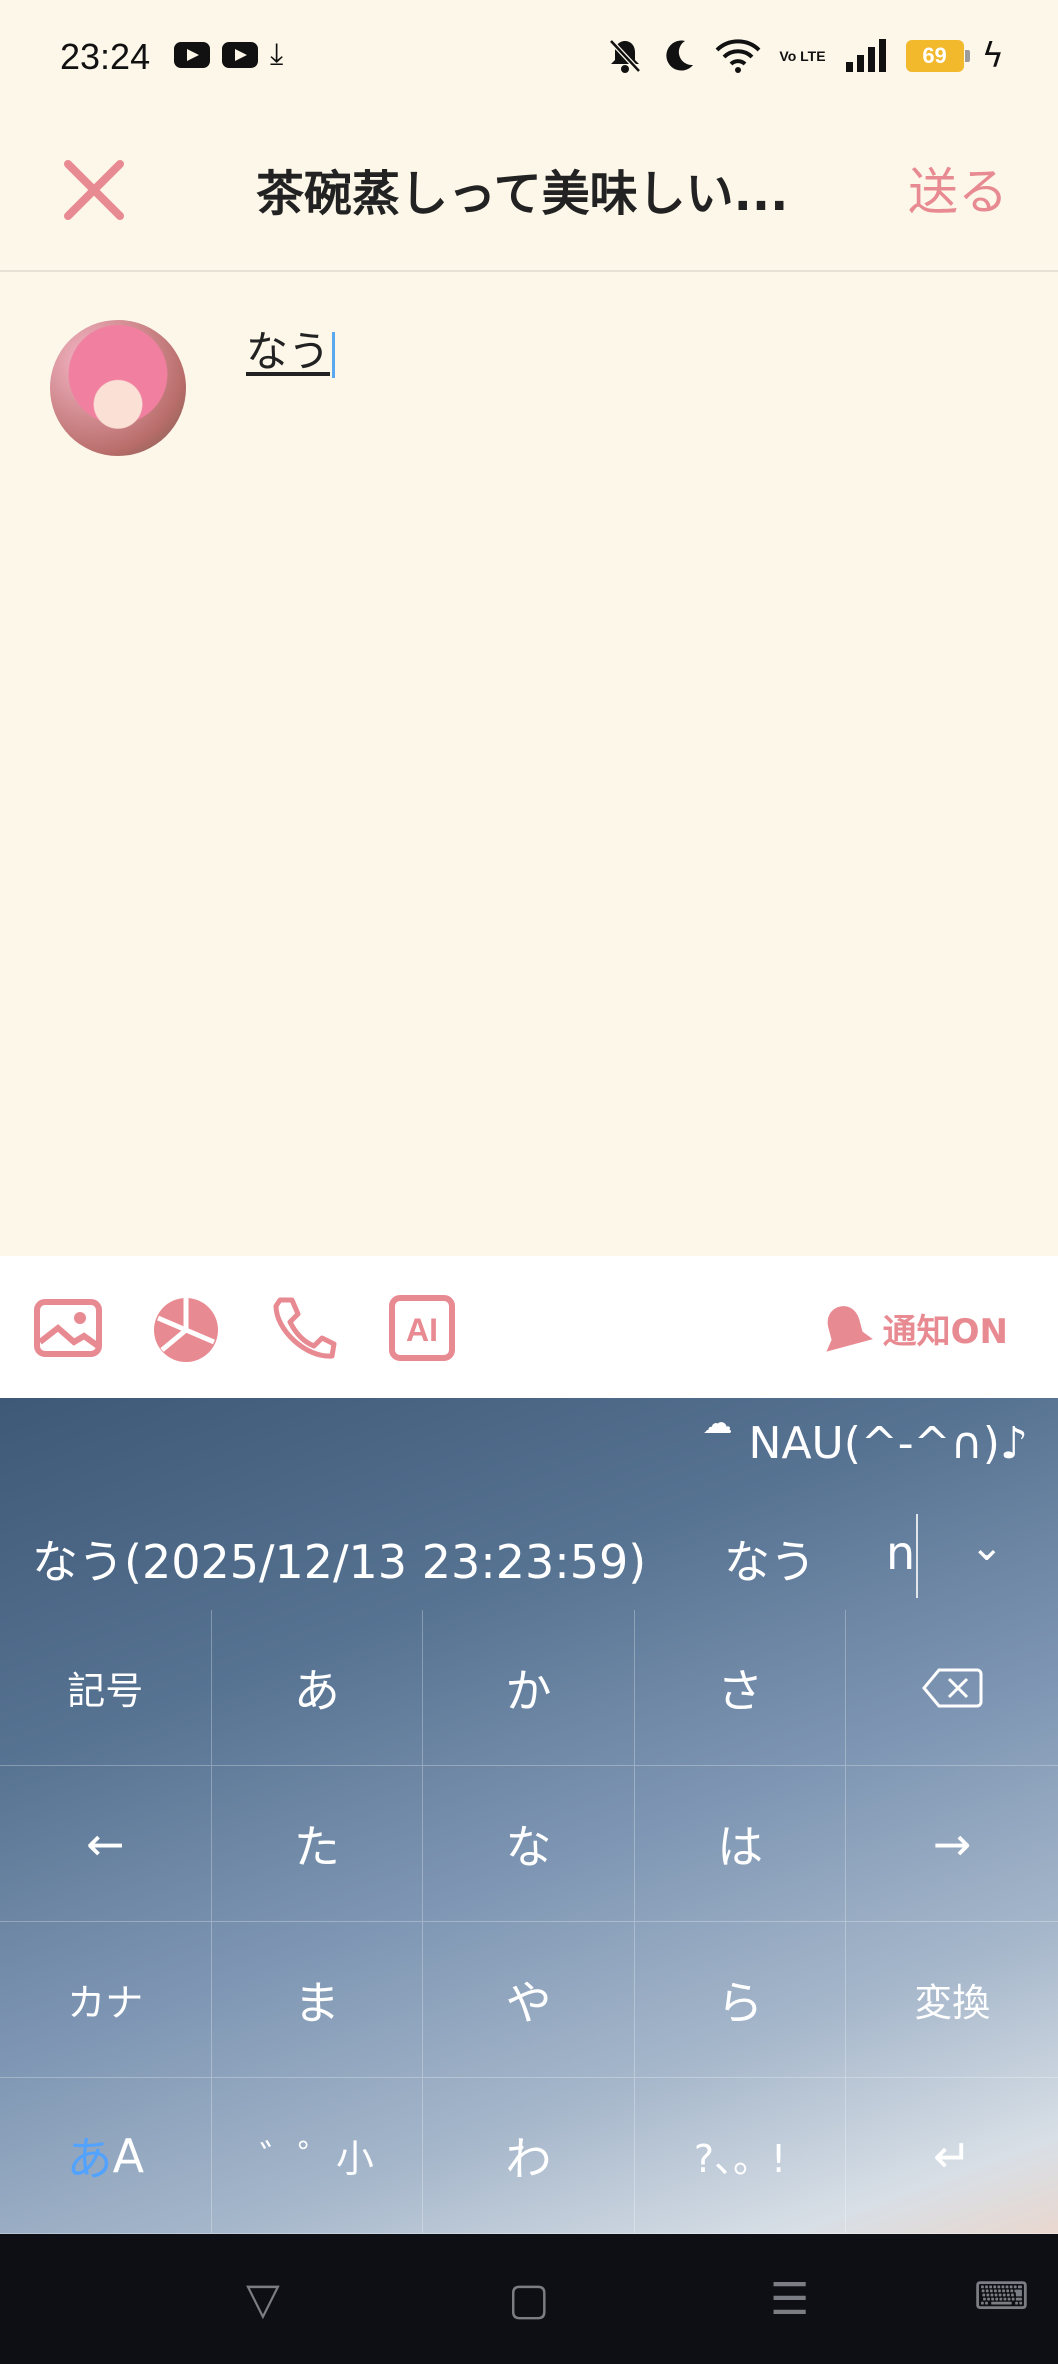  I want to click on recents-icon: ☰, so click(789, 2299).